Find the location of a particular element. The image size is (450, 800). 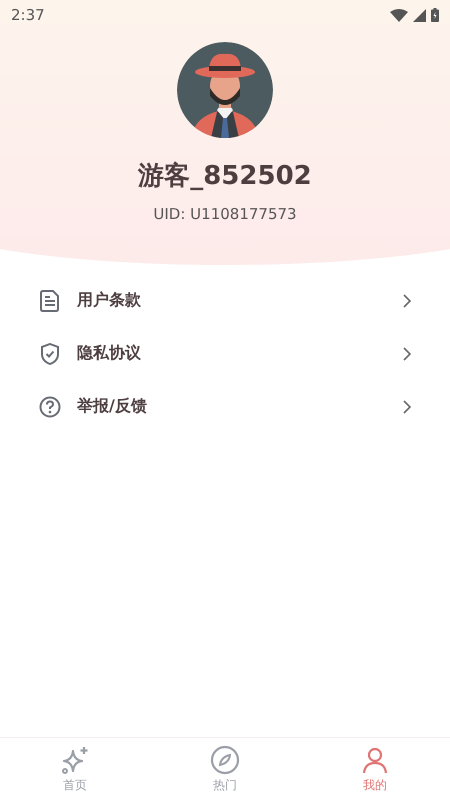

status-time: 2:37 is located at coordinates (28, 15).